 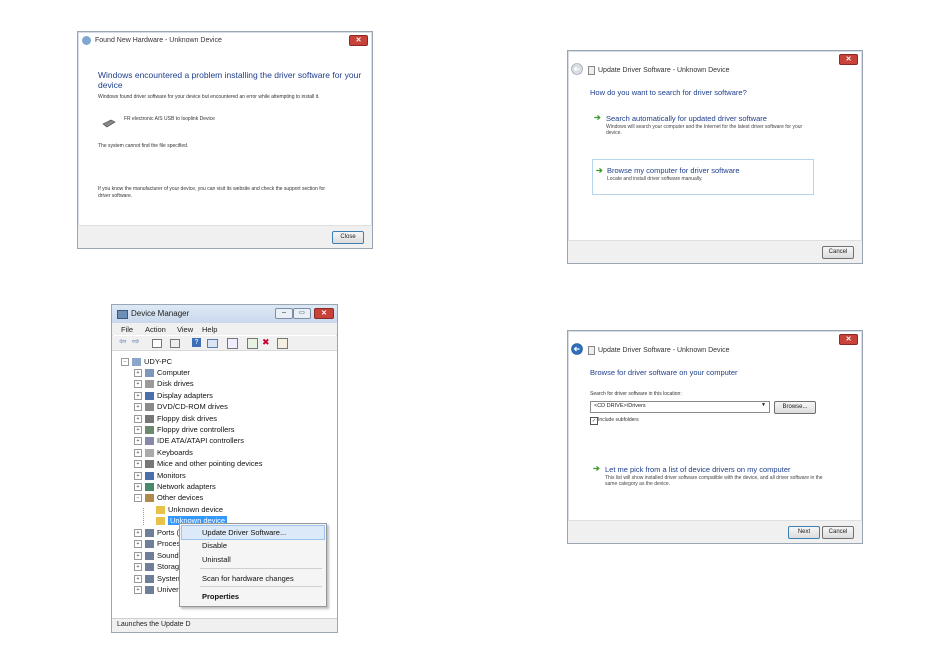 What do you see at coordinates (210, 464) in the screenshot?
I see `tree-item-label: Mice and other pointing devices` at bounding box center [210, 464].